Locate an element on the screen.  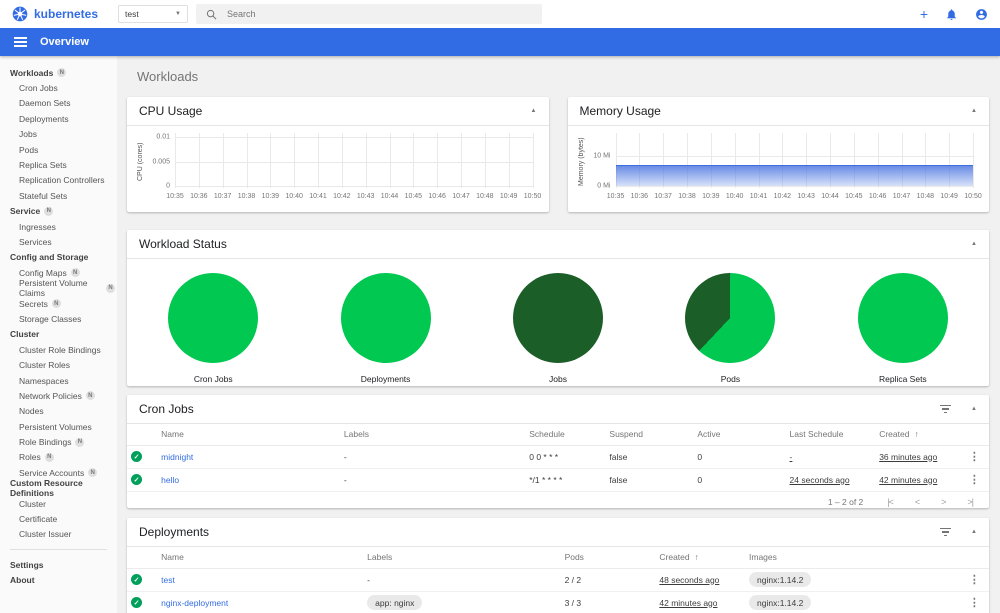
sidebar-item-replica-sets: Replica Sets is located at coordinates (62, 164).